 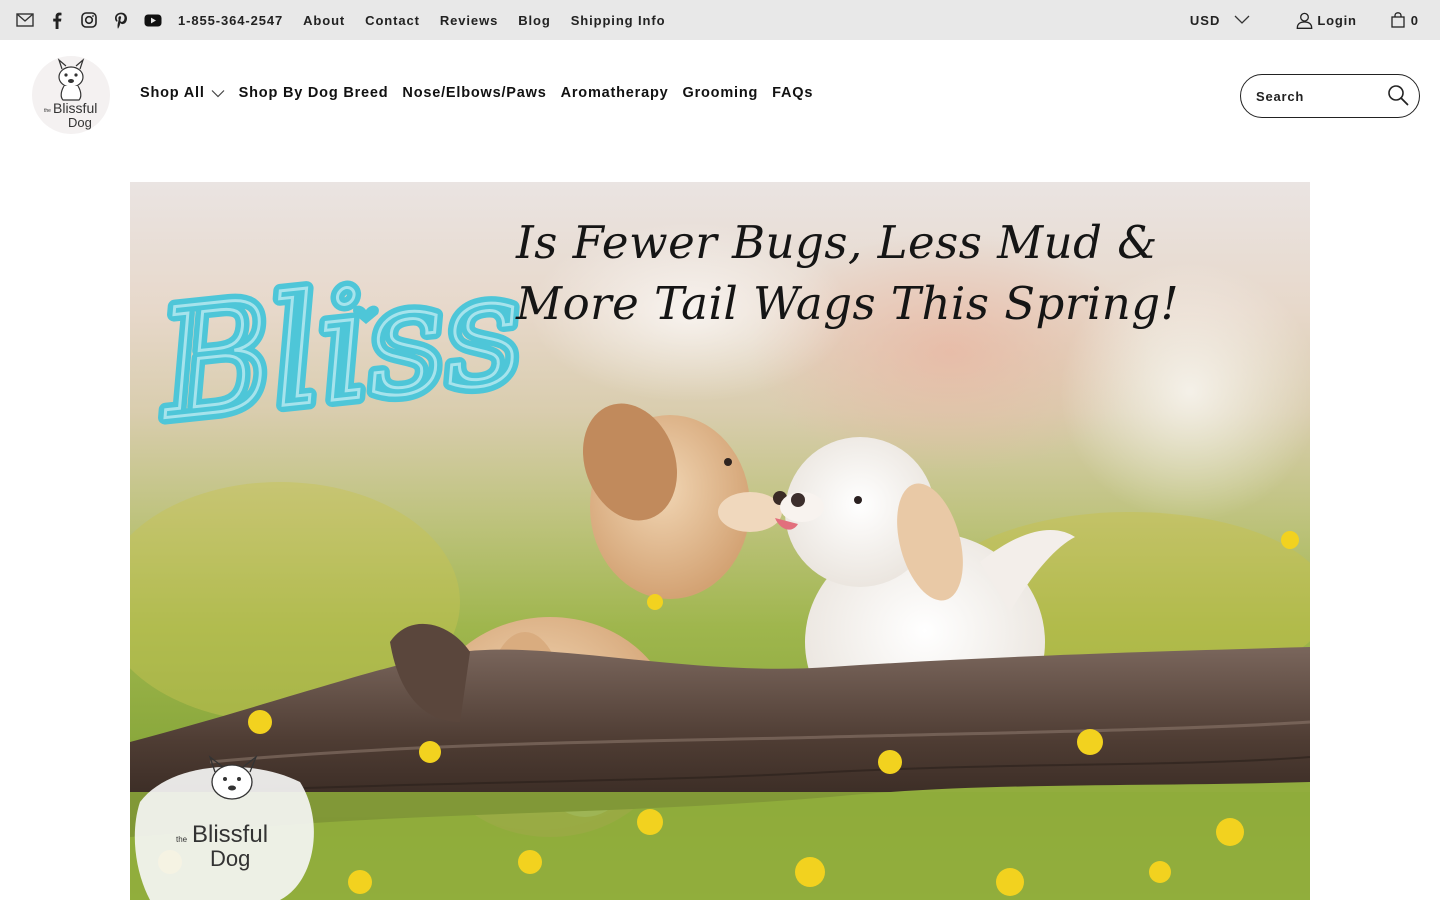 I want to click on bliss-word-highlight: Bliss, so click(x=339, y=347).